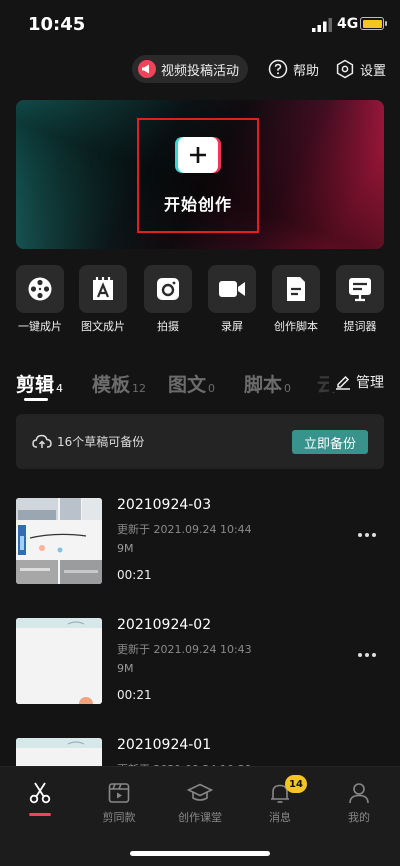 Image resolution: width=400 pixels, height=866 pixels. What do you see at coordinates (198, 155) in the screenshot?
I see `plus-icon` at bounding box center [198, 155].